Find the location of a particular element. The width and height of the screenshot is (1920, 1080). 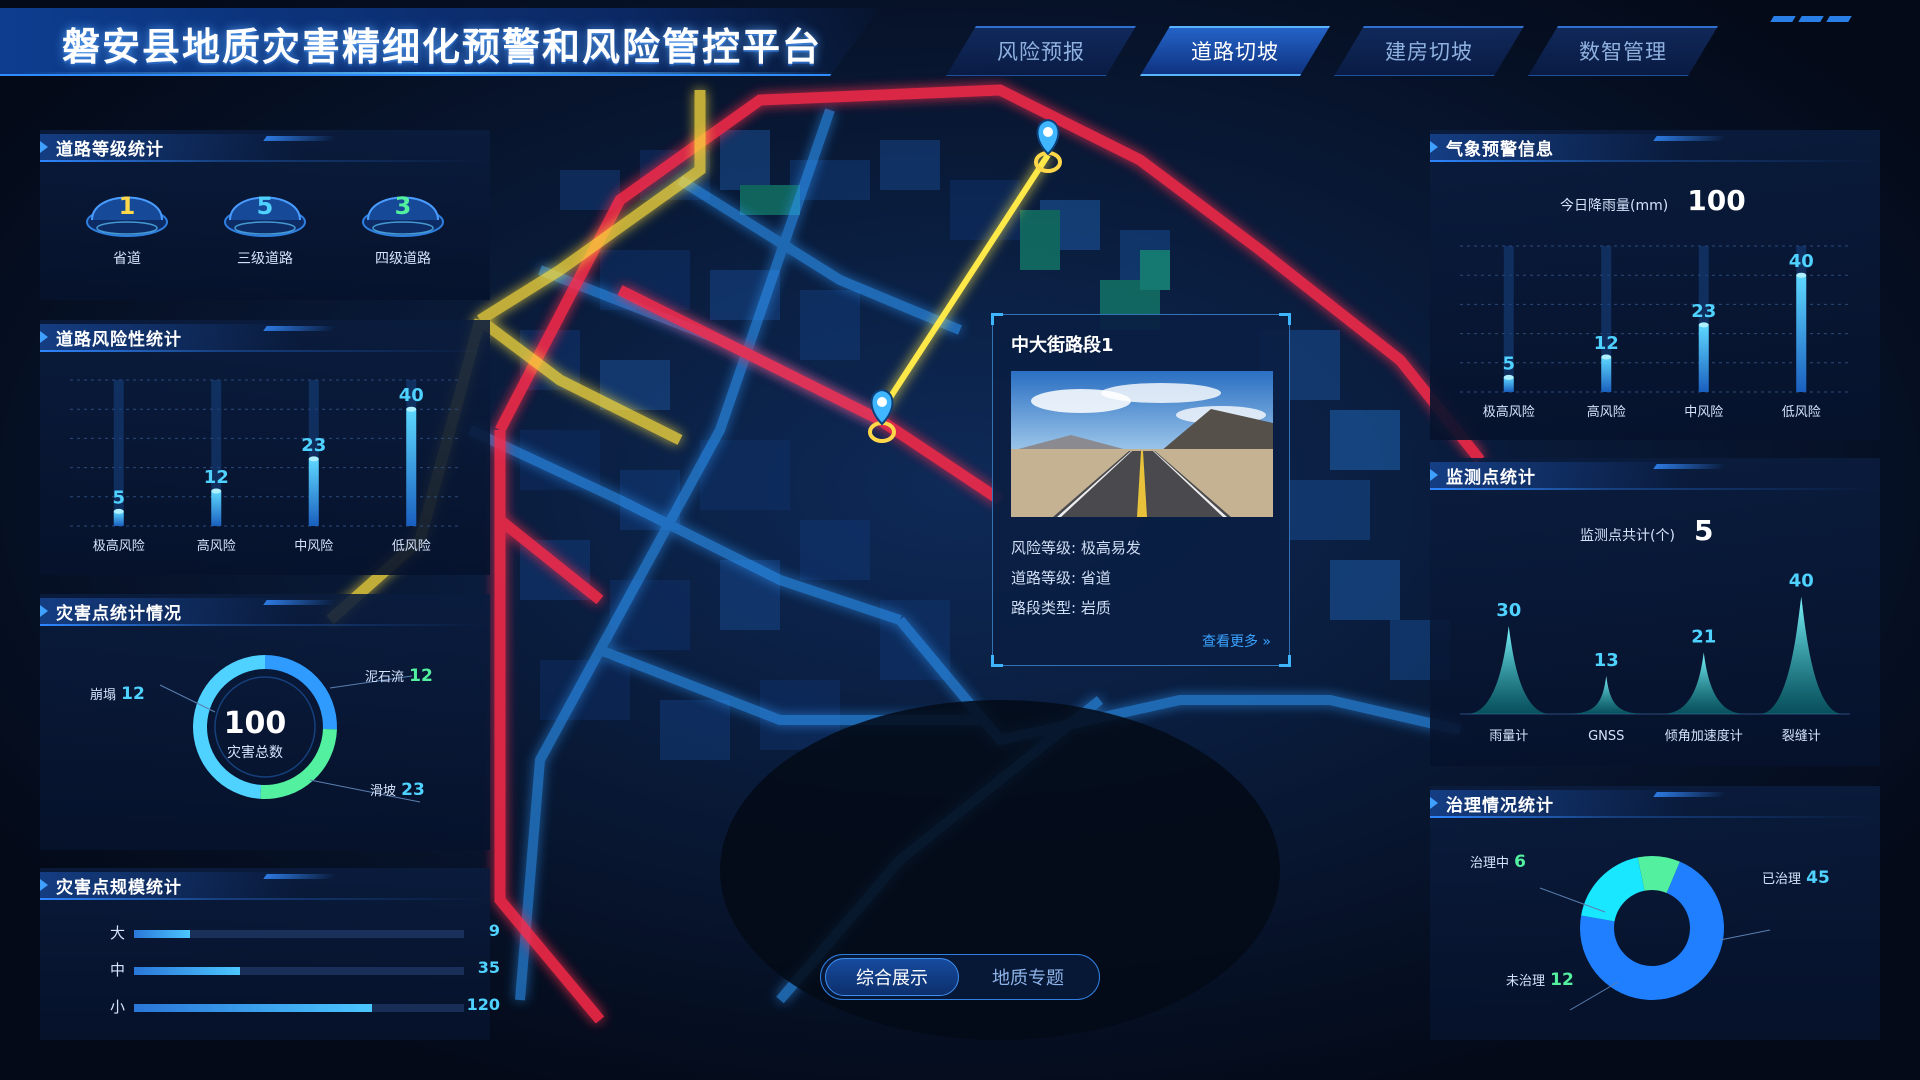

header-decoration is located at coordinates (1811, 19).